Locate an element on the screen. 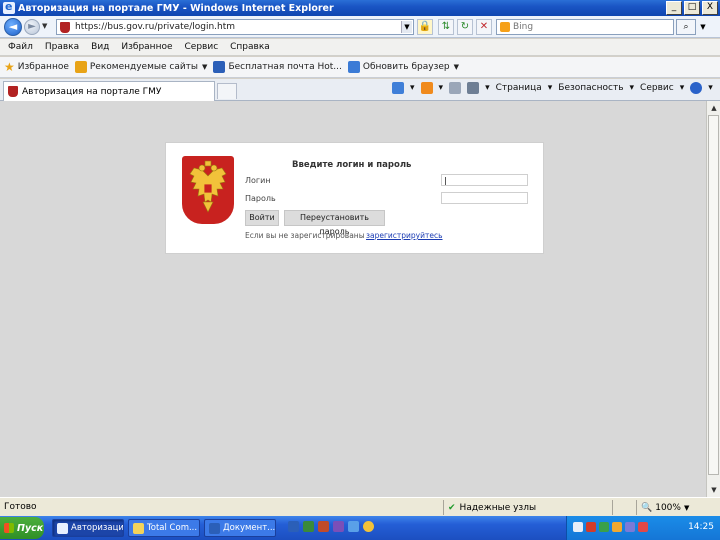  excel-icon is located at coordinates (308, 526).